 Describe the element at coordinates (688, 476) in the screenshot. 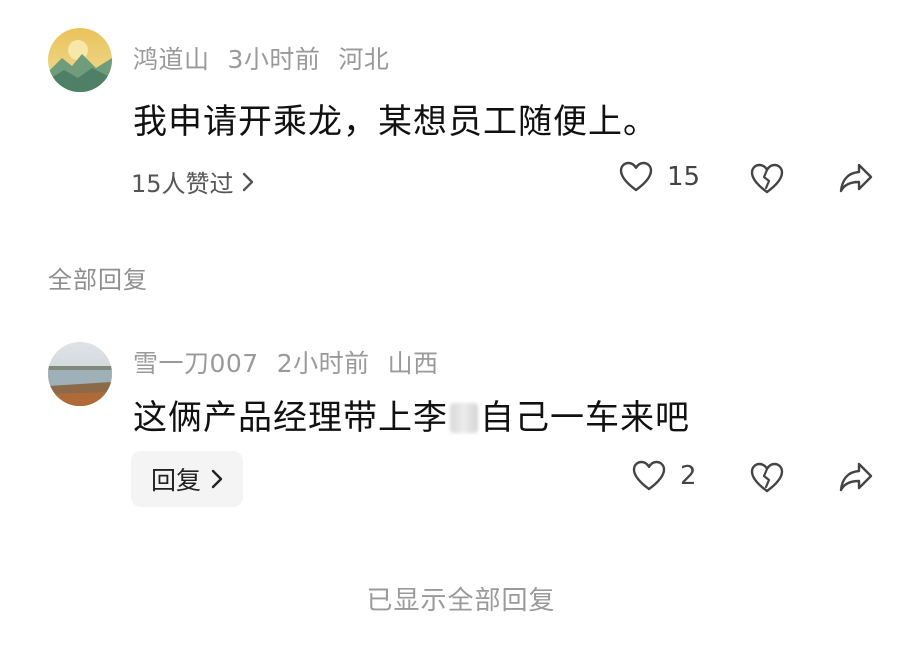

I see `like-count: 2` at that location.